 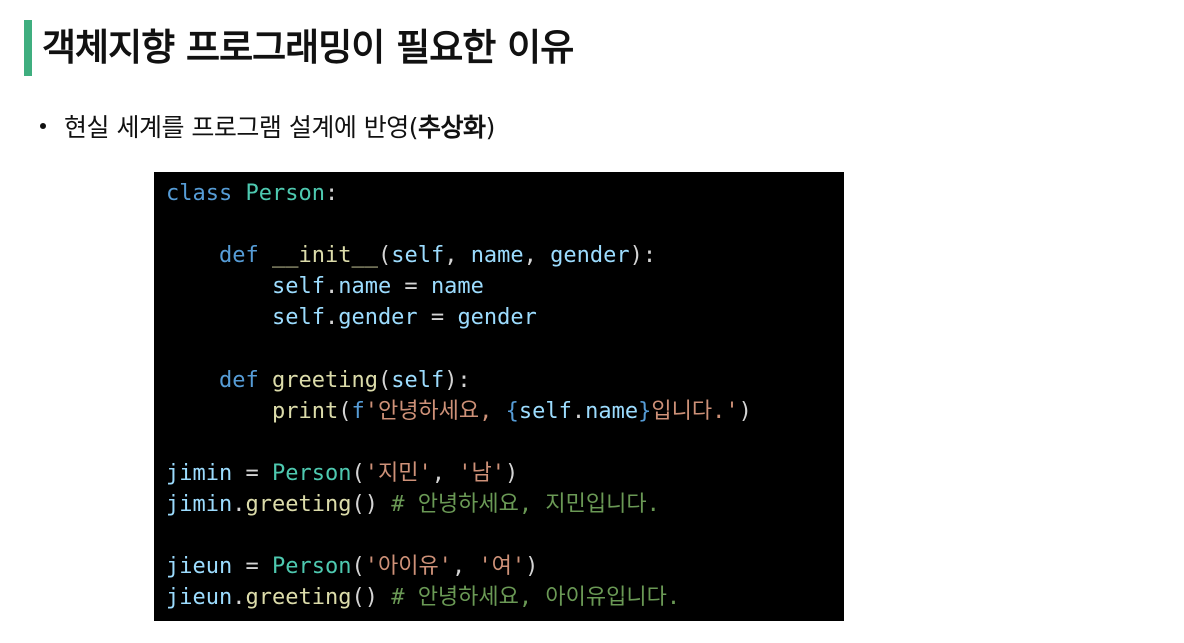 I want to click on code-token: f, so click(x=358, y=411).